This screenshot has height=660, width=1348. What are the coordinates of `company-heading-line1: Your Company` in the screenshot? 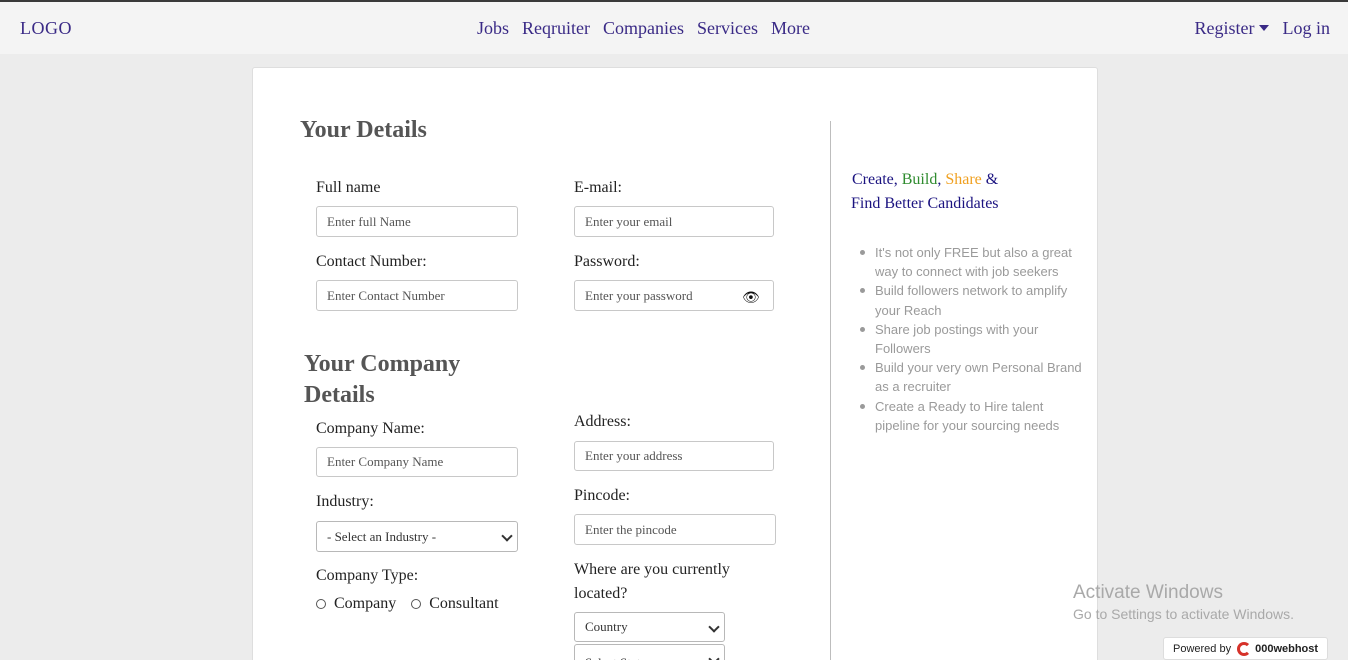 It's located at (382, 364).